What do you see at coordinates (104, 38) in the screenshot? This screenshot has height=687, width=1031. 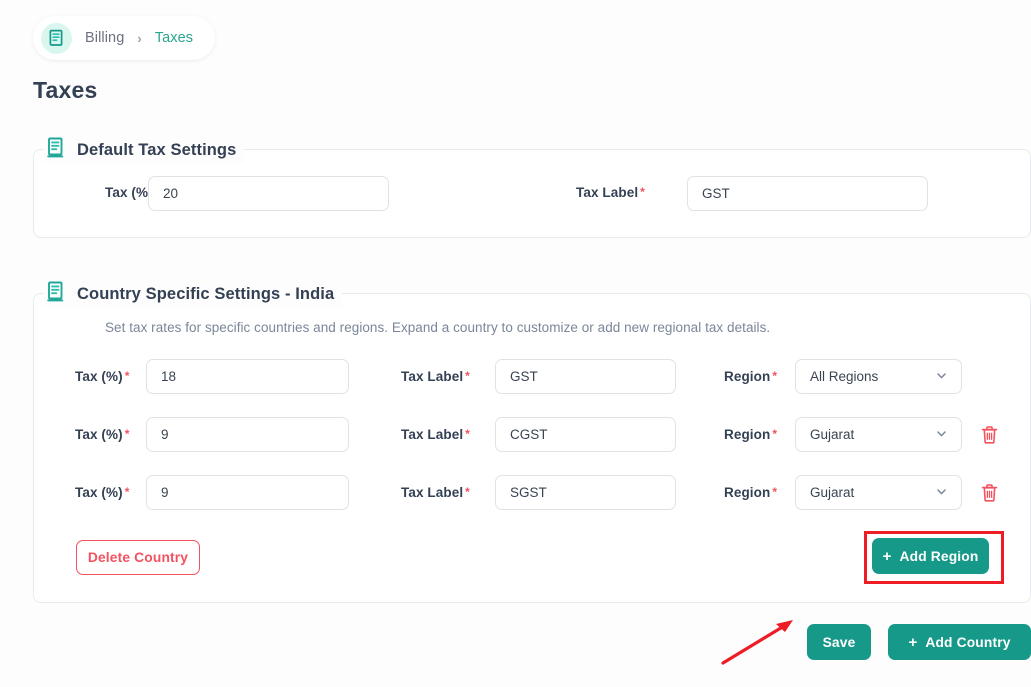 I see `breadcrumb-item-billing: Billing` at bounding box center [104, 38].